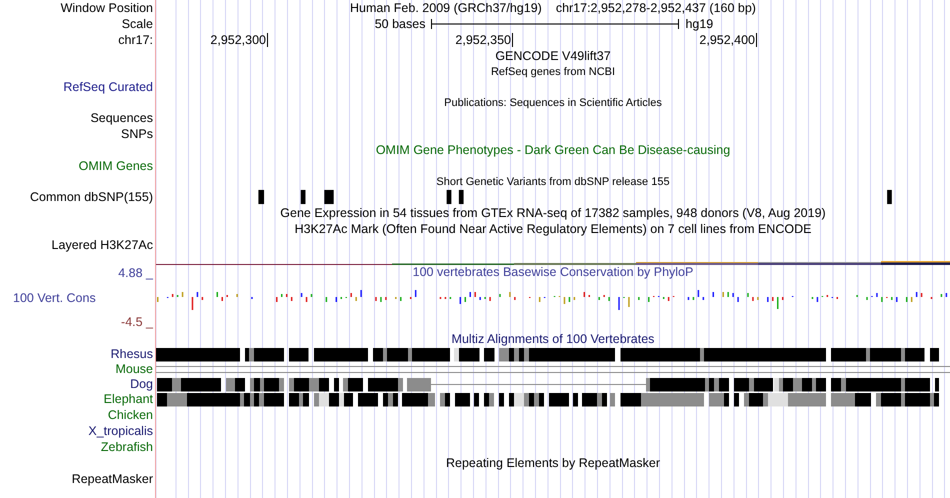  What do you see at coordinates (553, 272) in the screenshot?
I see `track-title: 100 vertebrates Basewise Conservation by PhyloP` at bounding box center [553, 272].